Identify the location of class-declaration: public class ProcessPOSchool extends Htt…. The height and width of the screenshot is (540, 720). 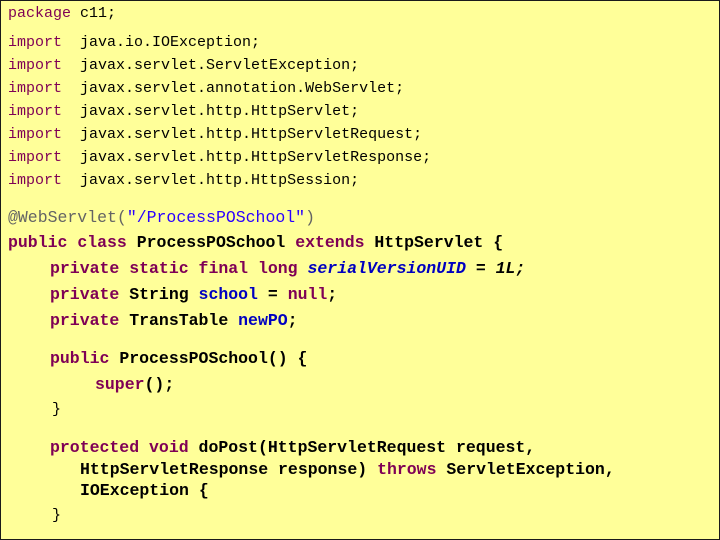
(255, 242).